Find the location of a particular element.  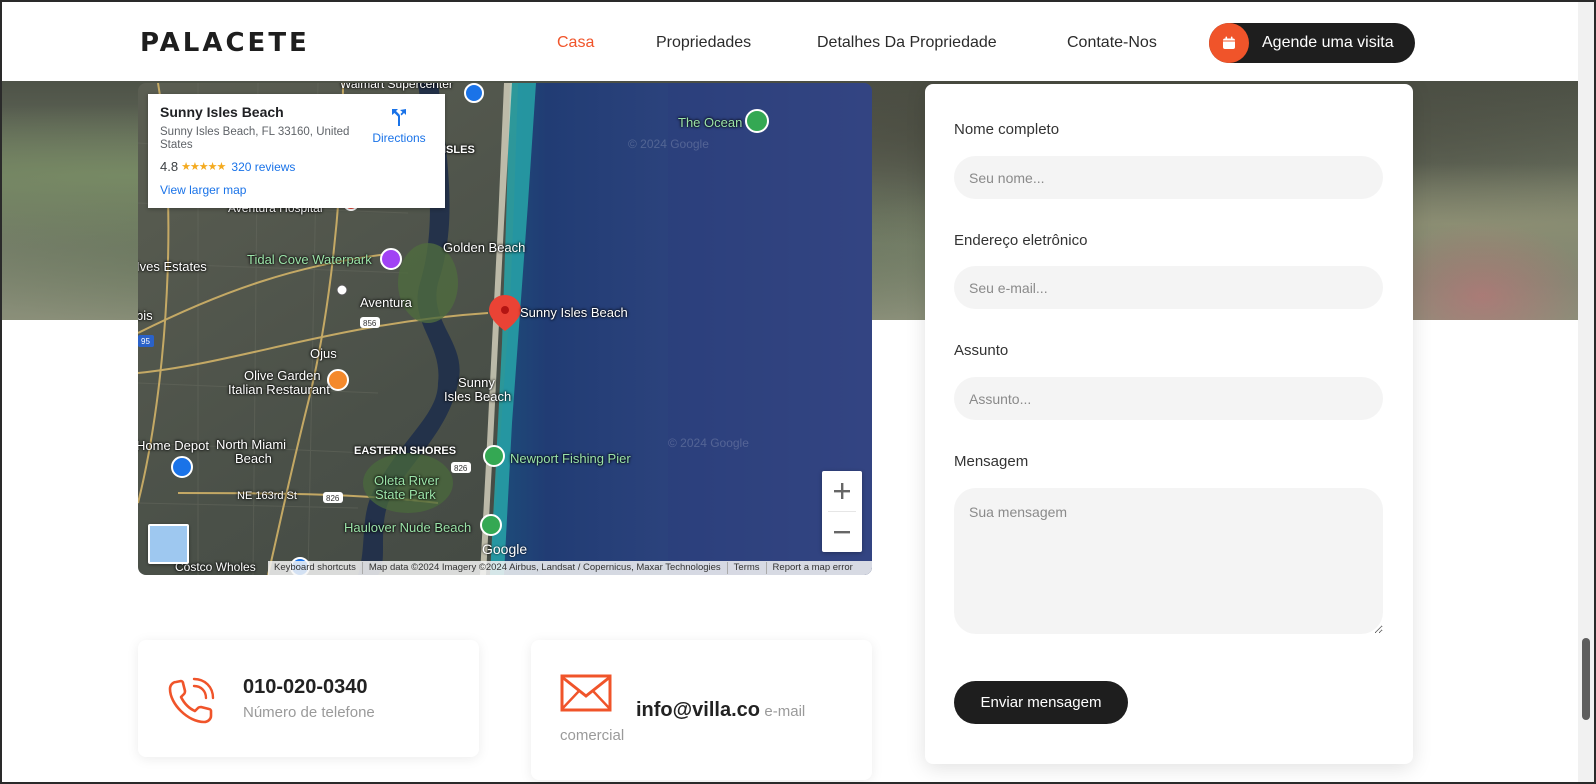

keyboard-shortcuts-link: Keyboard shortcuts is located at coordinates (315, 568).